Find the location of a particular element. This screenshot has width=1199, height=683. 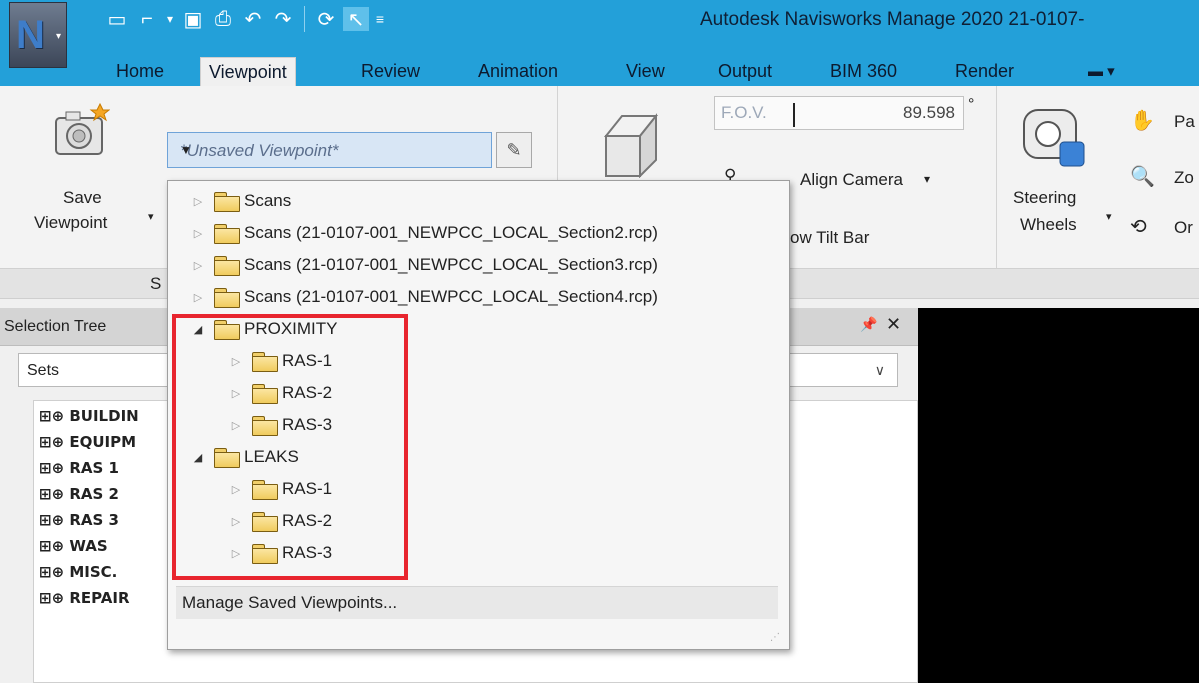

fov-unit: ° is located at coordinates (971, 104).